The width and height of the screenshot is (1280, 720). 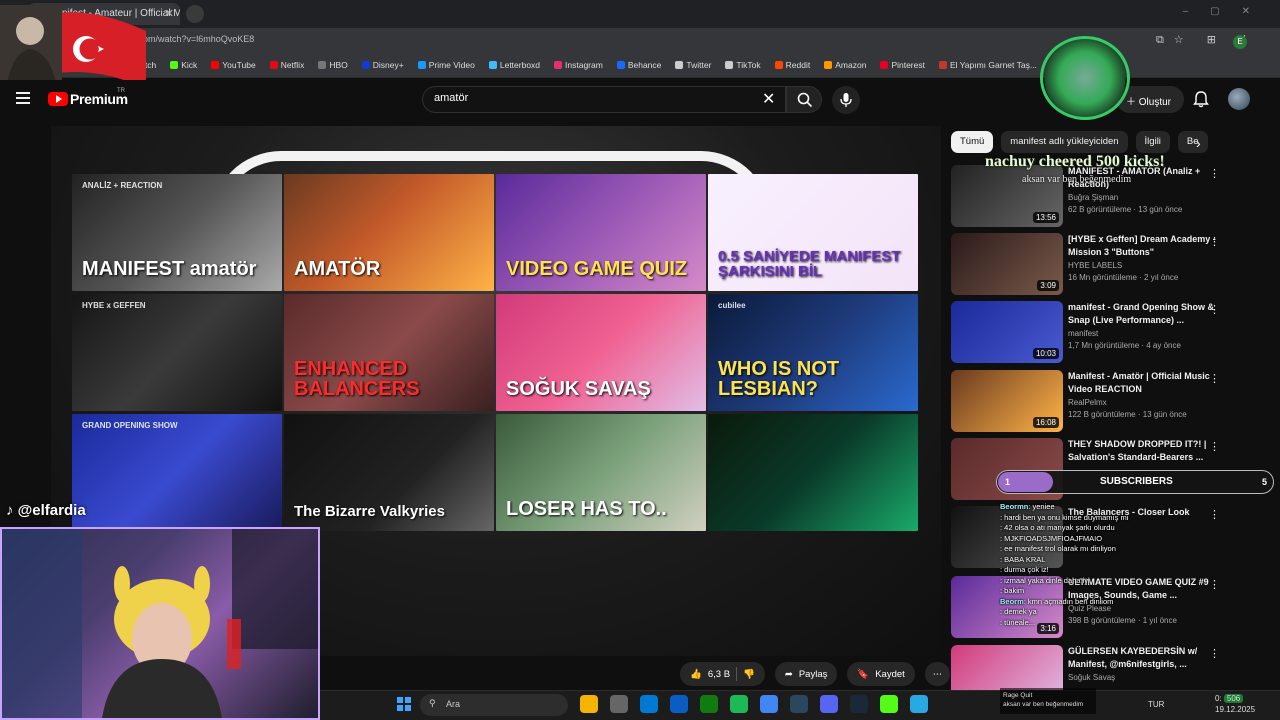 What do you see at coordinates (1012, 601) in the screenshot?
I see `chat-username: Beorm` at bounding box center [1012, 601].